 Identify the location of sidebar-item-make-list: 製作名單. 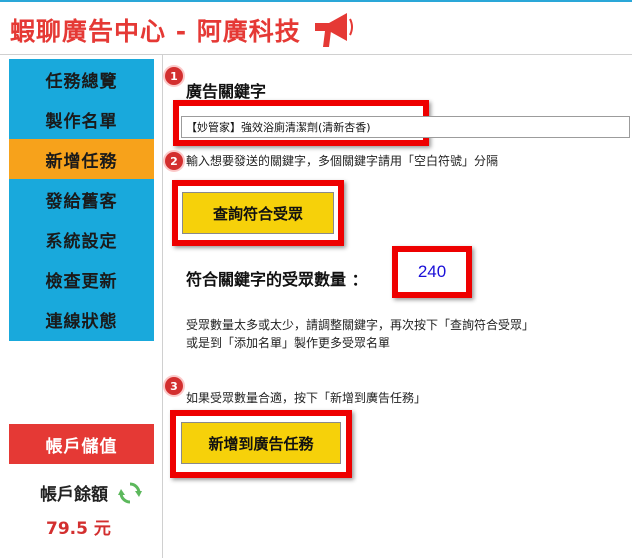
(81, 119).